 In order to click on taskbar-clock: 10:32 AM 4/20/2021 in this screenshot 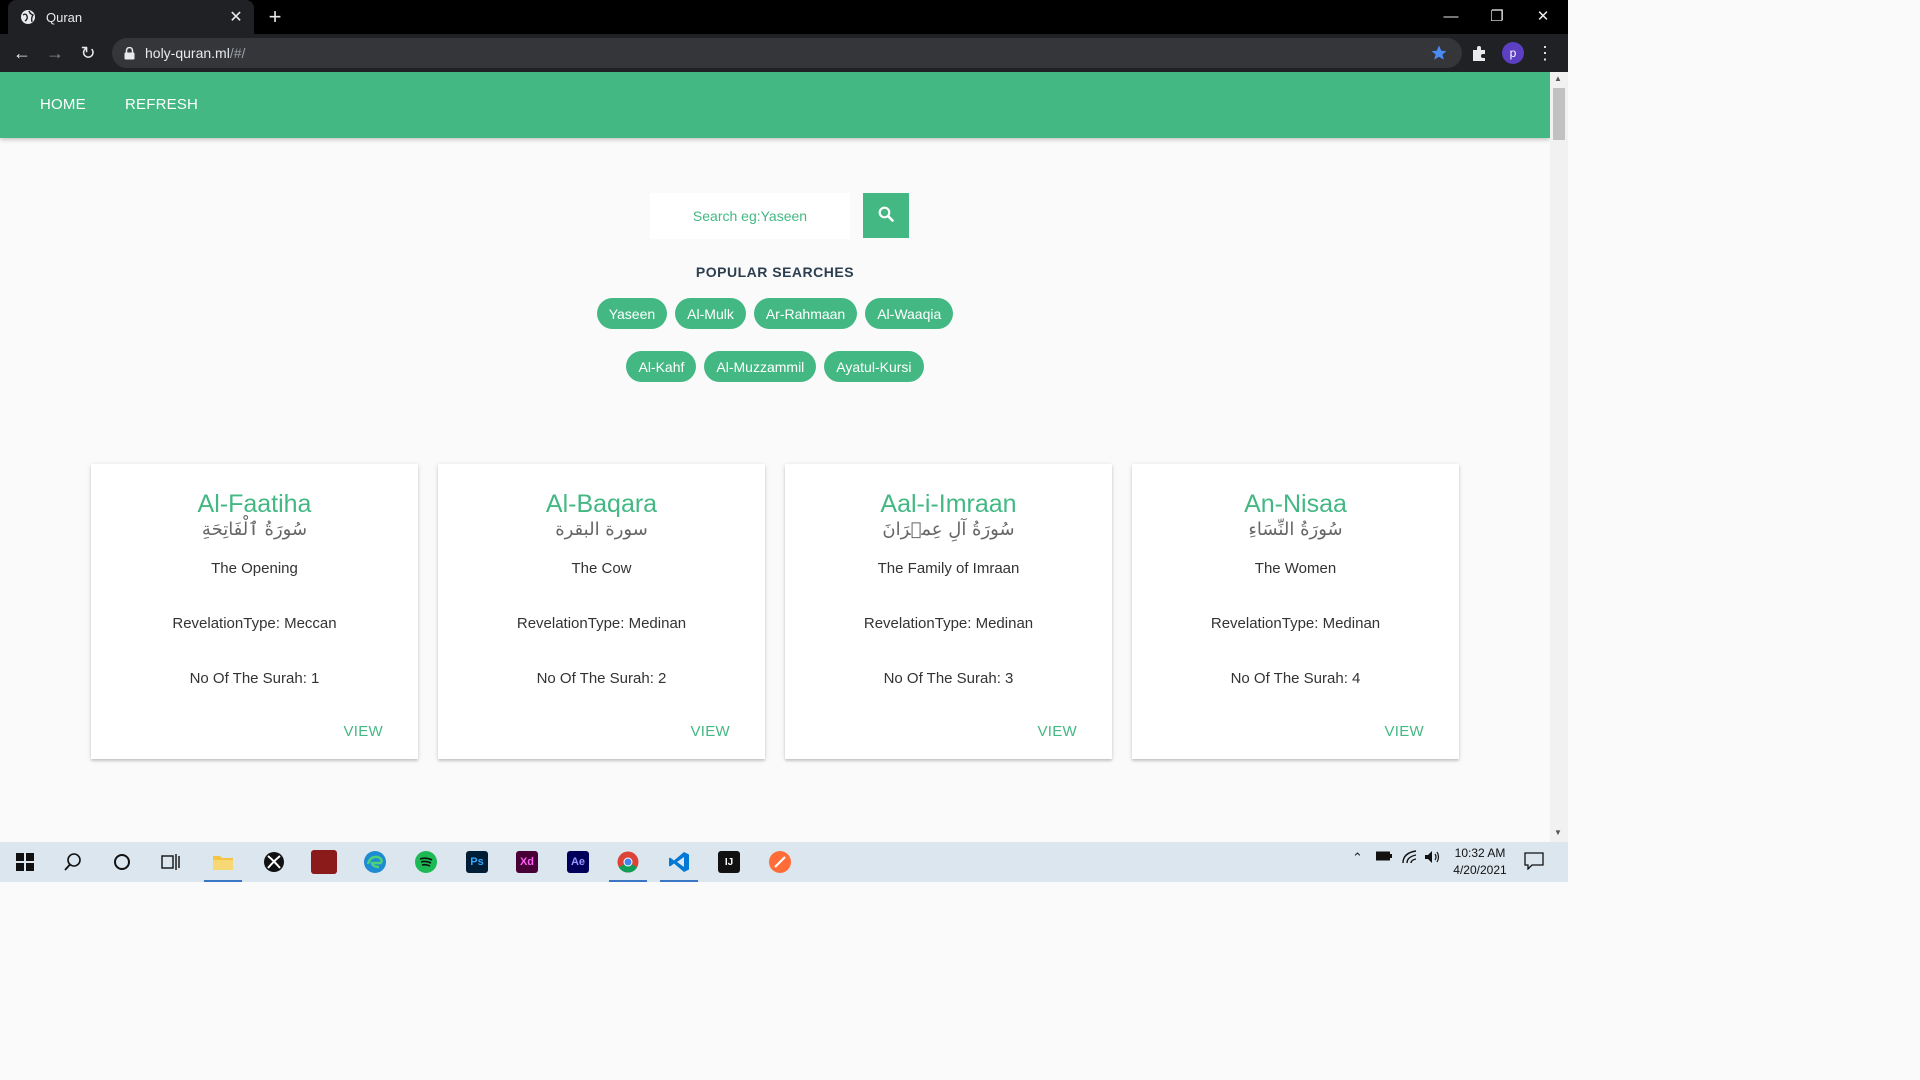, I will do `click(1480, 862)`.